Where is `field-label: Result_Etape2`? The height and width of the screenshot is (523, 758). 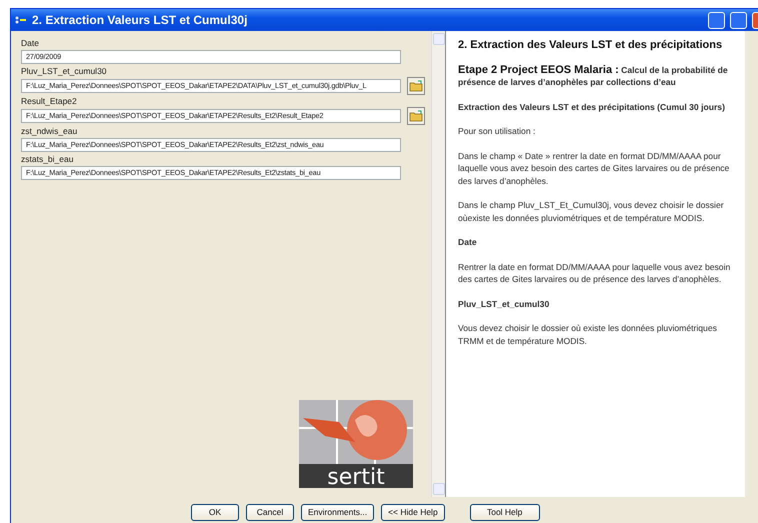 field-label: Result_Etape2 is located at coordinates (49, 101).